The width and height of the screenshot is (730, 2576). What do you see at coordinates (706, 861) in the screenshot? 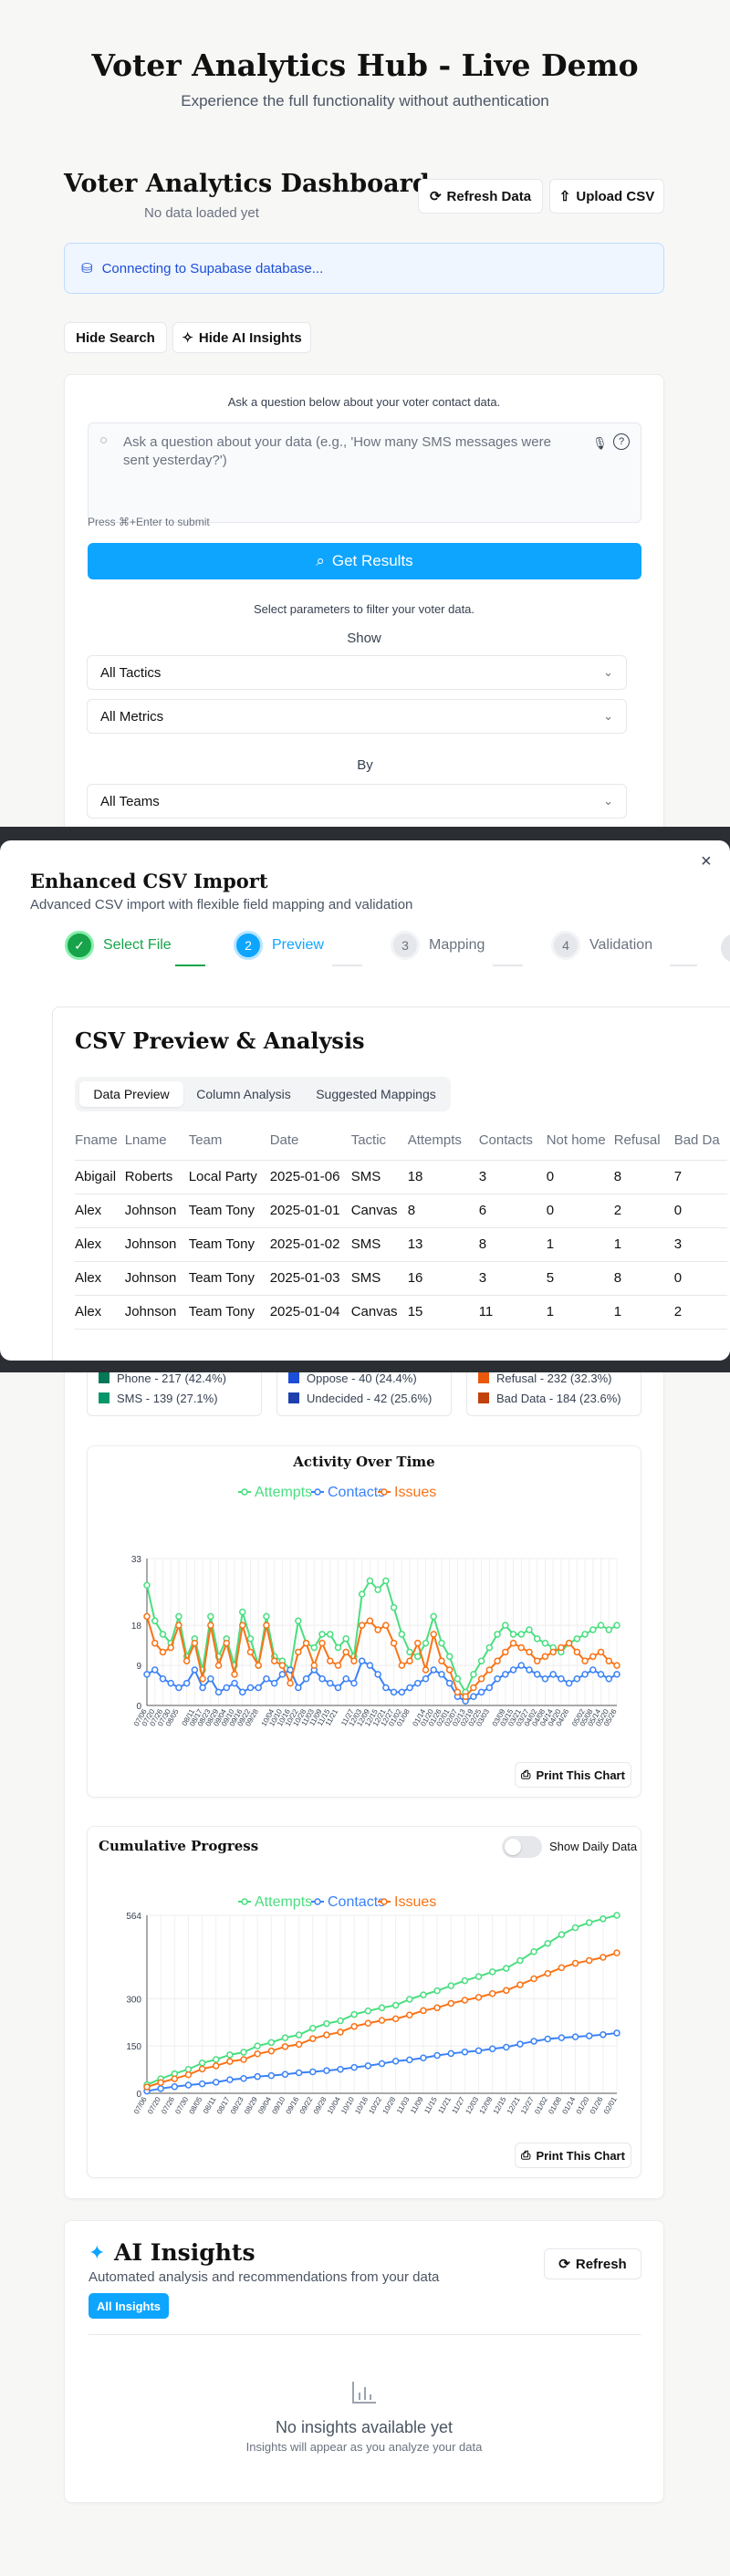
I see `close-icon: ×` at bounding box center [706, 861].